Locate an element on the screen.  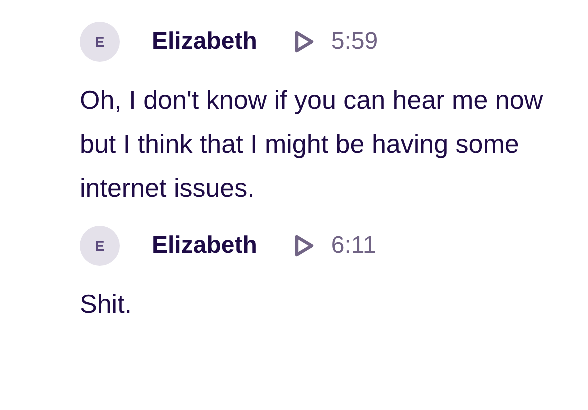
message-text: Shit. is located at coordinates (107, 304).